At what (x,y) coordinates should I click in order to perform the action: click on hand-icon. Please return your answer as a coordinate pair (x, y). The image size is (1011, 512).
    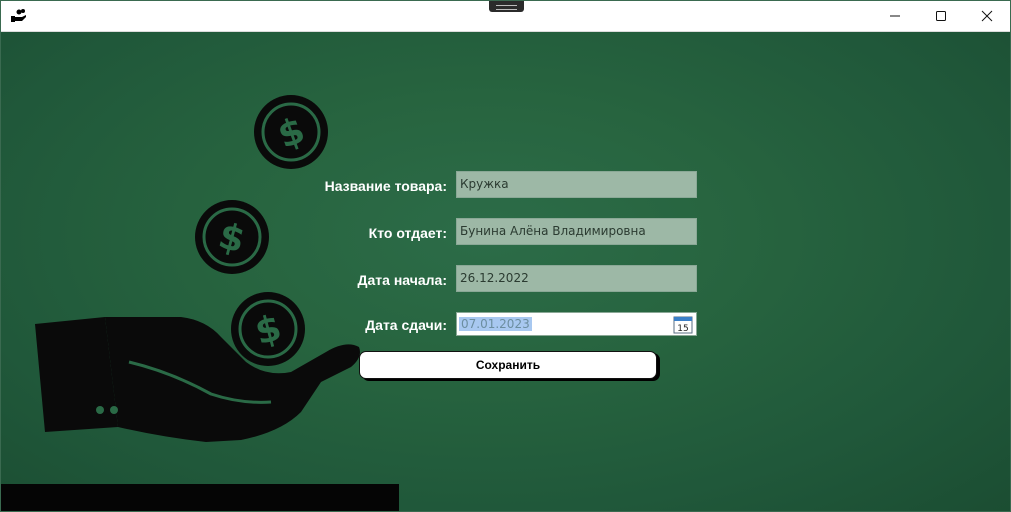
    Looking at the image, I should click on (197, 379).